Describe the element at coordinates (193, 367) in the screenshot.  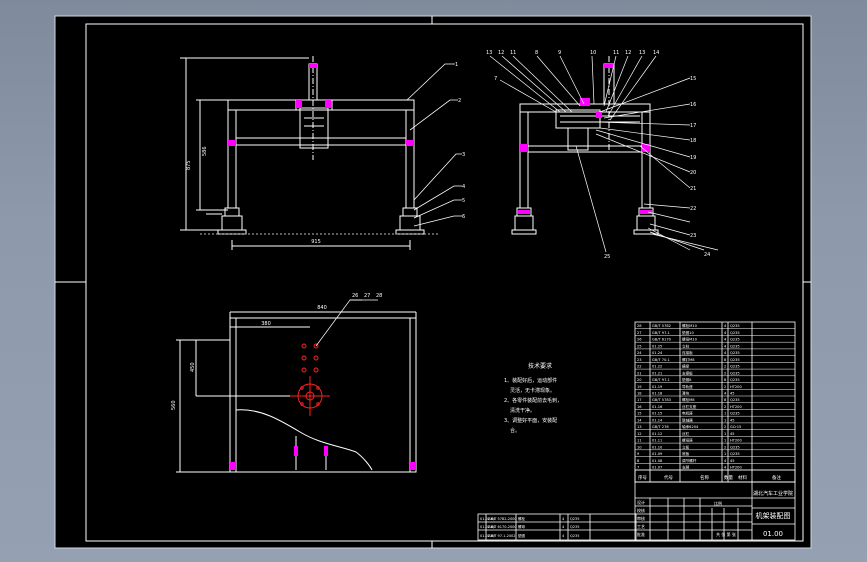
I see `dim-plan-side-label: 450` at that location.